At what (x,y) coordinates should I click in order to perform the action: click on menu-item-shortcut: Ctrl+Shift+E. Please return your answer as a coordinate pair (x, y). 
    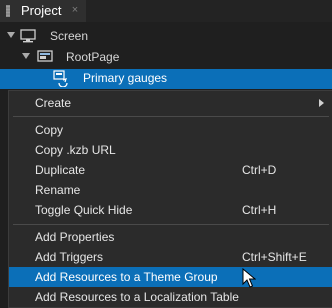
    Looking at the image, I should click on (274, 257).